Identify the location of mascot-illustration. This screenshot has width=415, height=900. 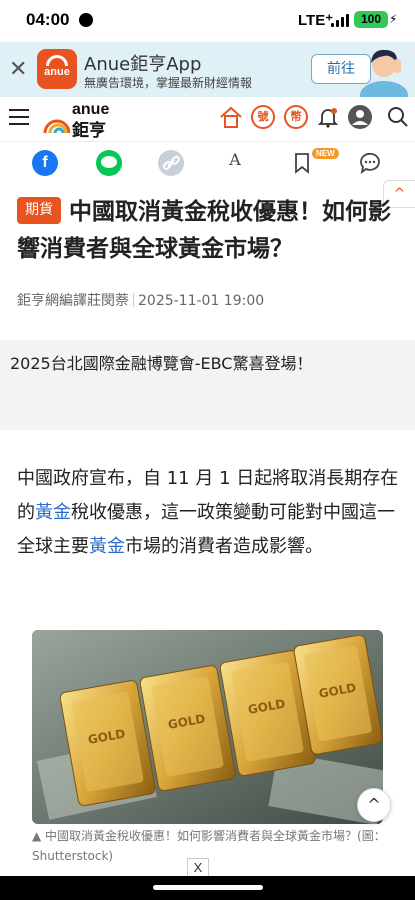
(384, 73).